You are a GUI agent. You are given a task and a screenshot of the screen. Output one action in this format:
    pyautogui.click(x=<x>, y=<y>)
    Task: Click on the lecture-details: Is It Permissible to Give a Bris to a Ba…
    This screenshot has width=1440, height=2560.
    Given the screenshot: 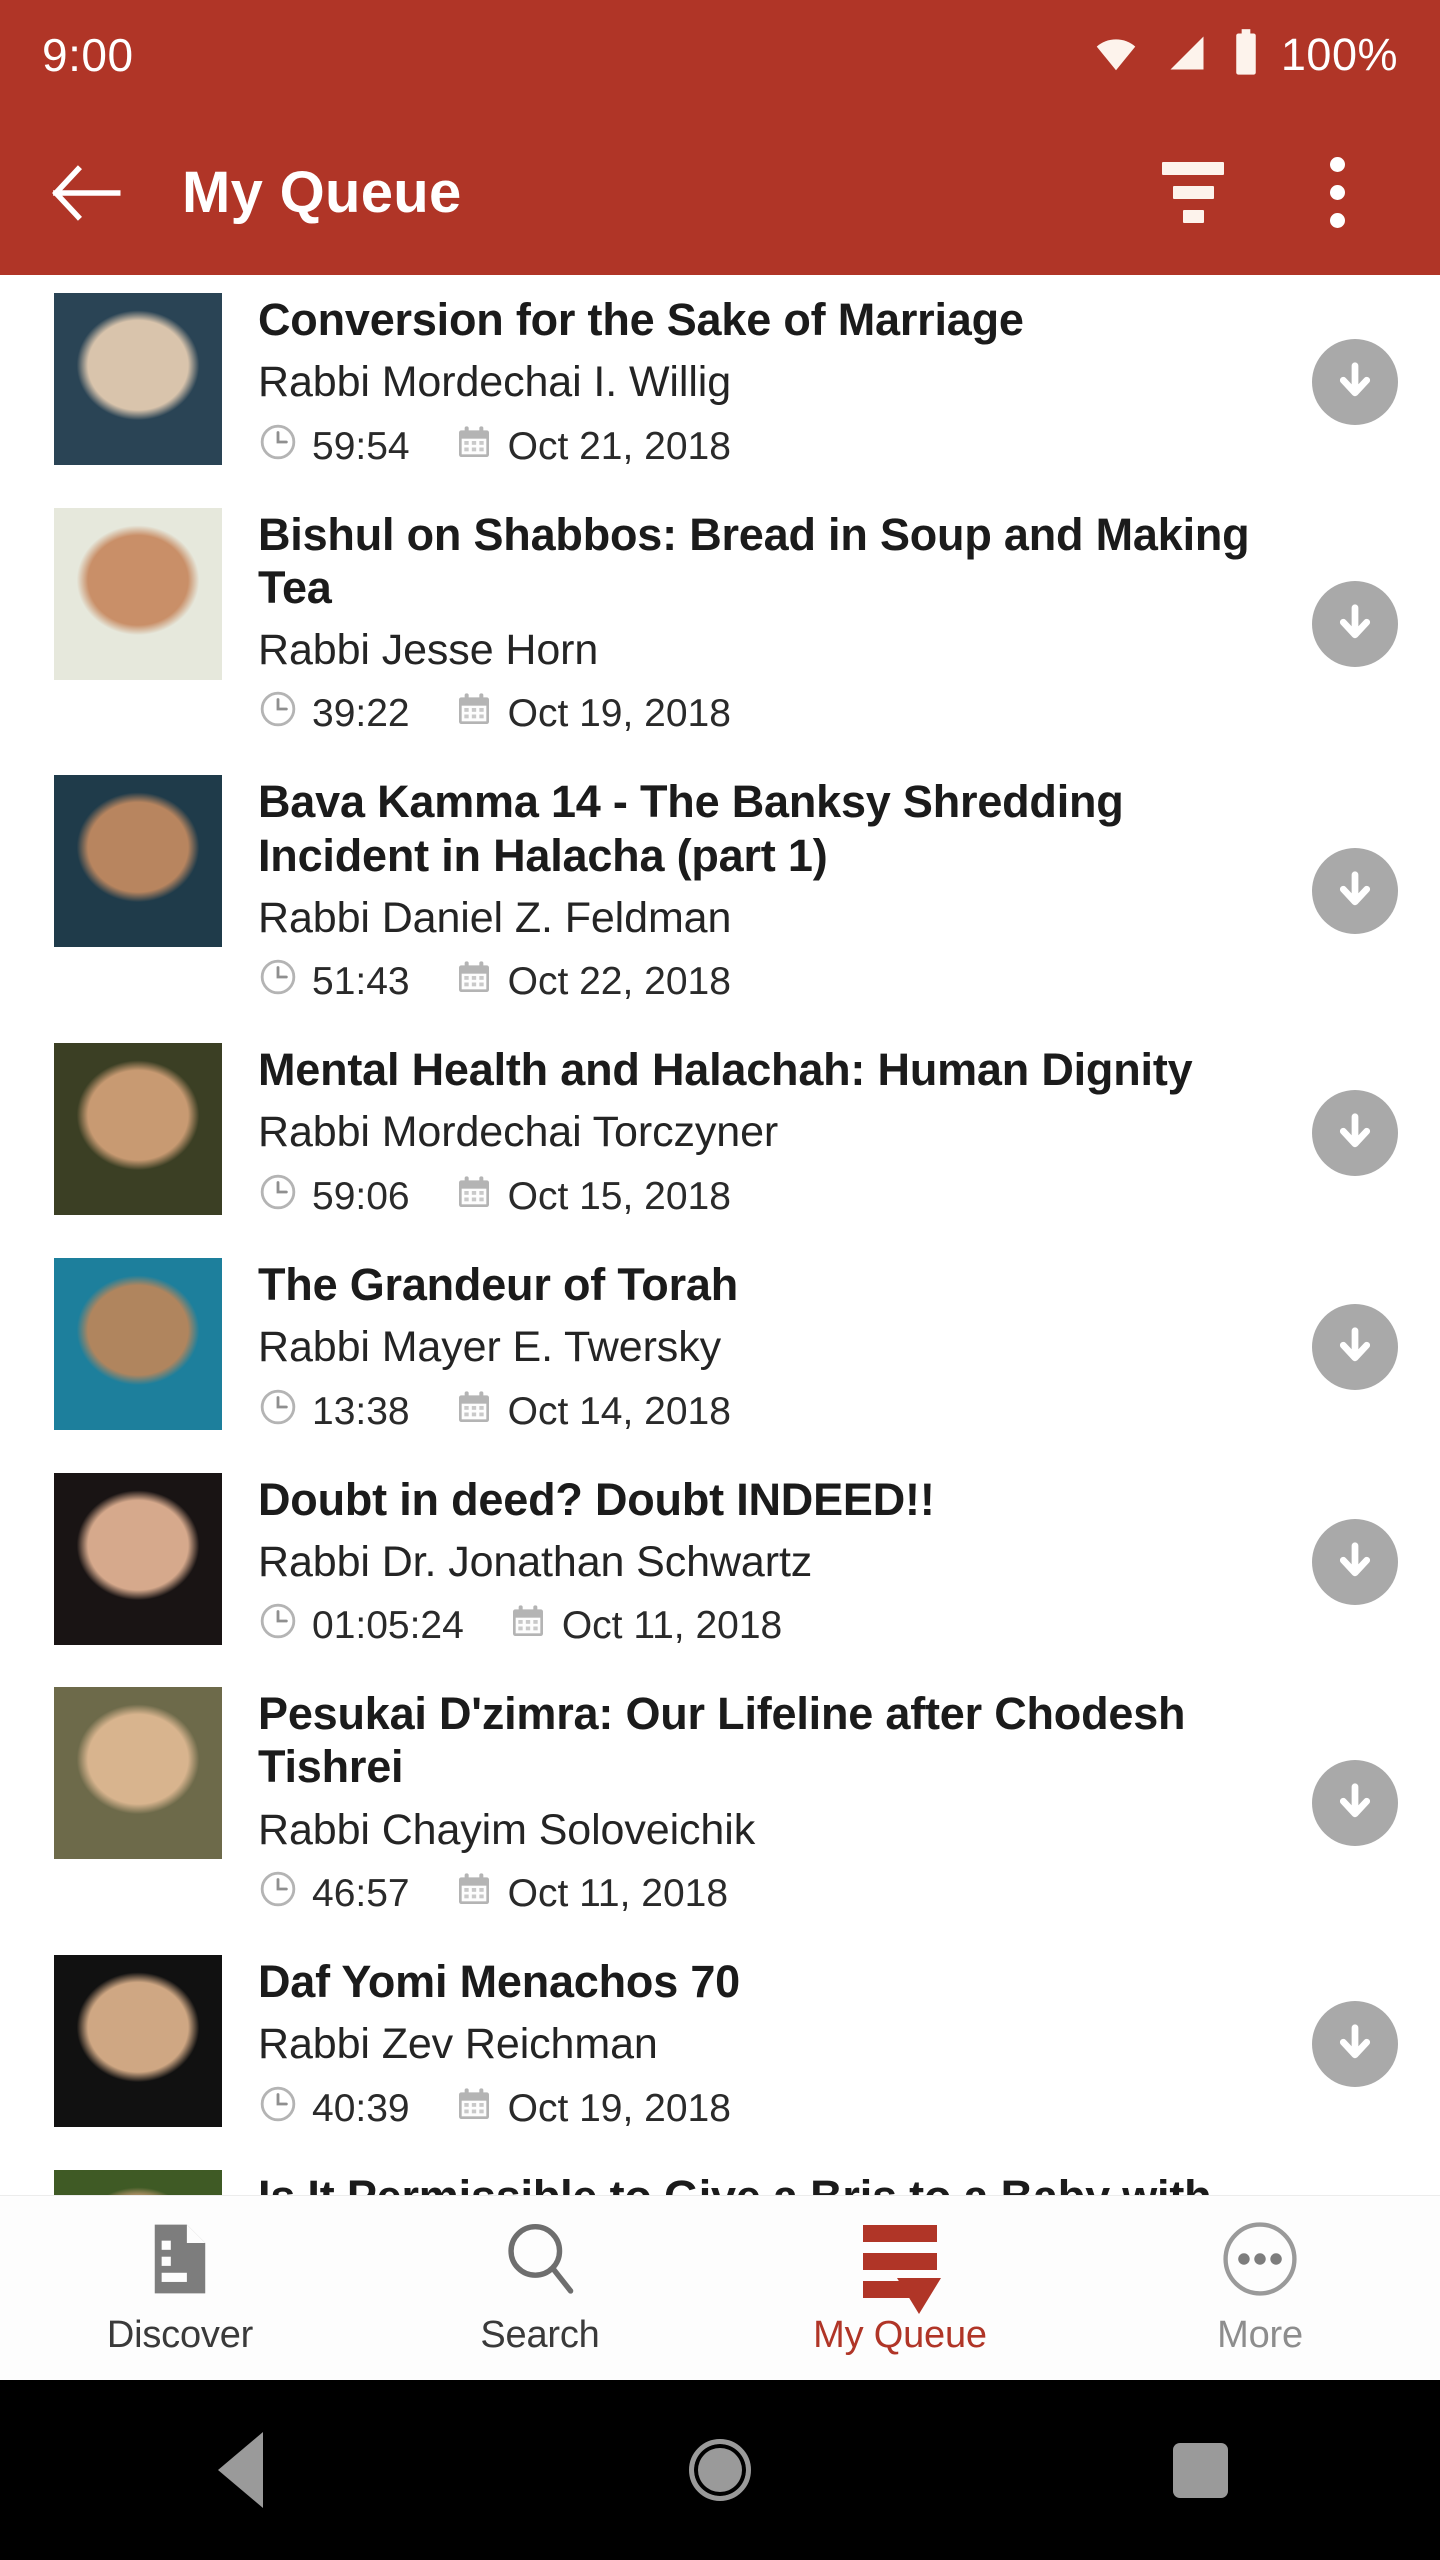 What is the action you would take?
    pyautogui.click(x=831, y=2182)
    